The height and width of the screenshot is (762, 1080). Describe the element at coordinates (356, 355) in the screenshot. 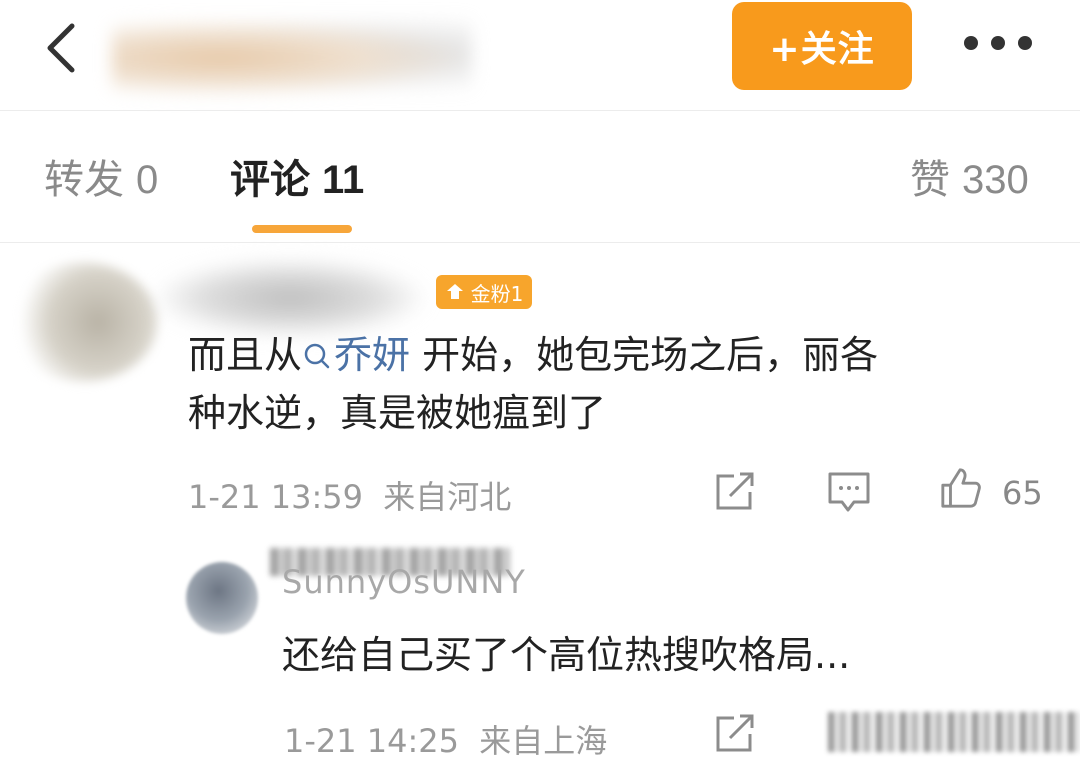

I see `mention-link: 乔妍` at that location.